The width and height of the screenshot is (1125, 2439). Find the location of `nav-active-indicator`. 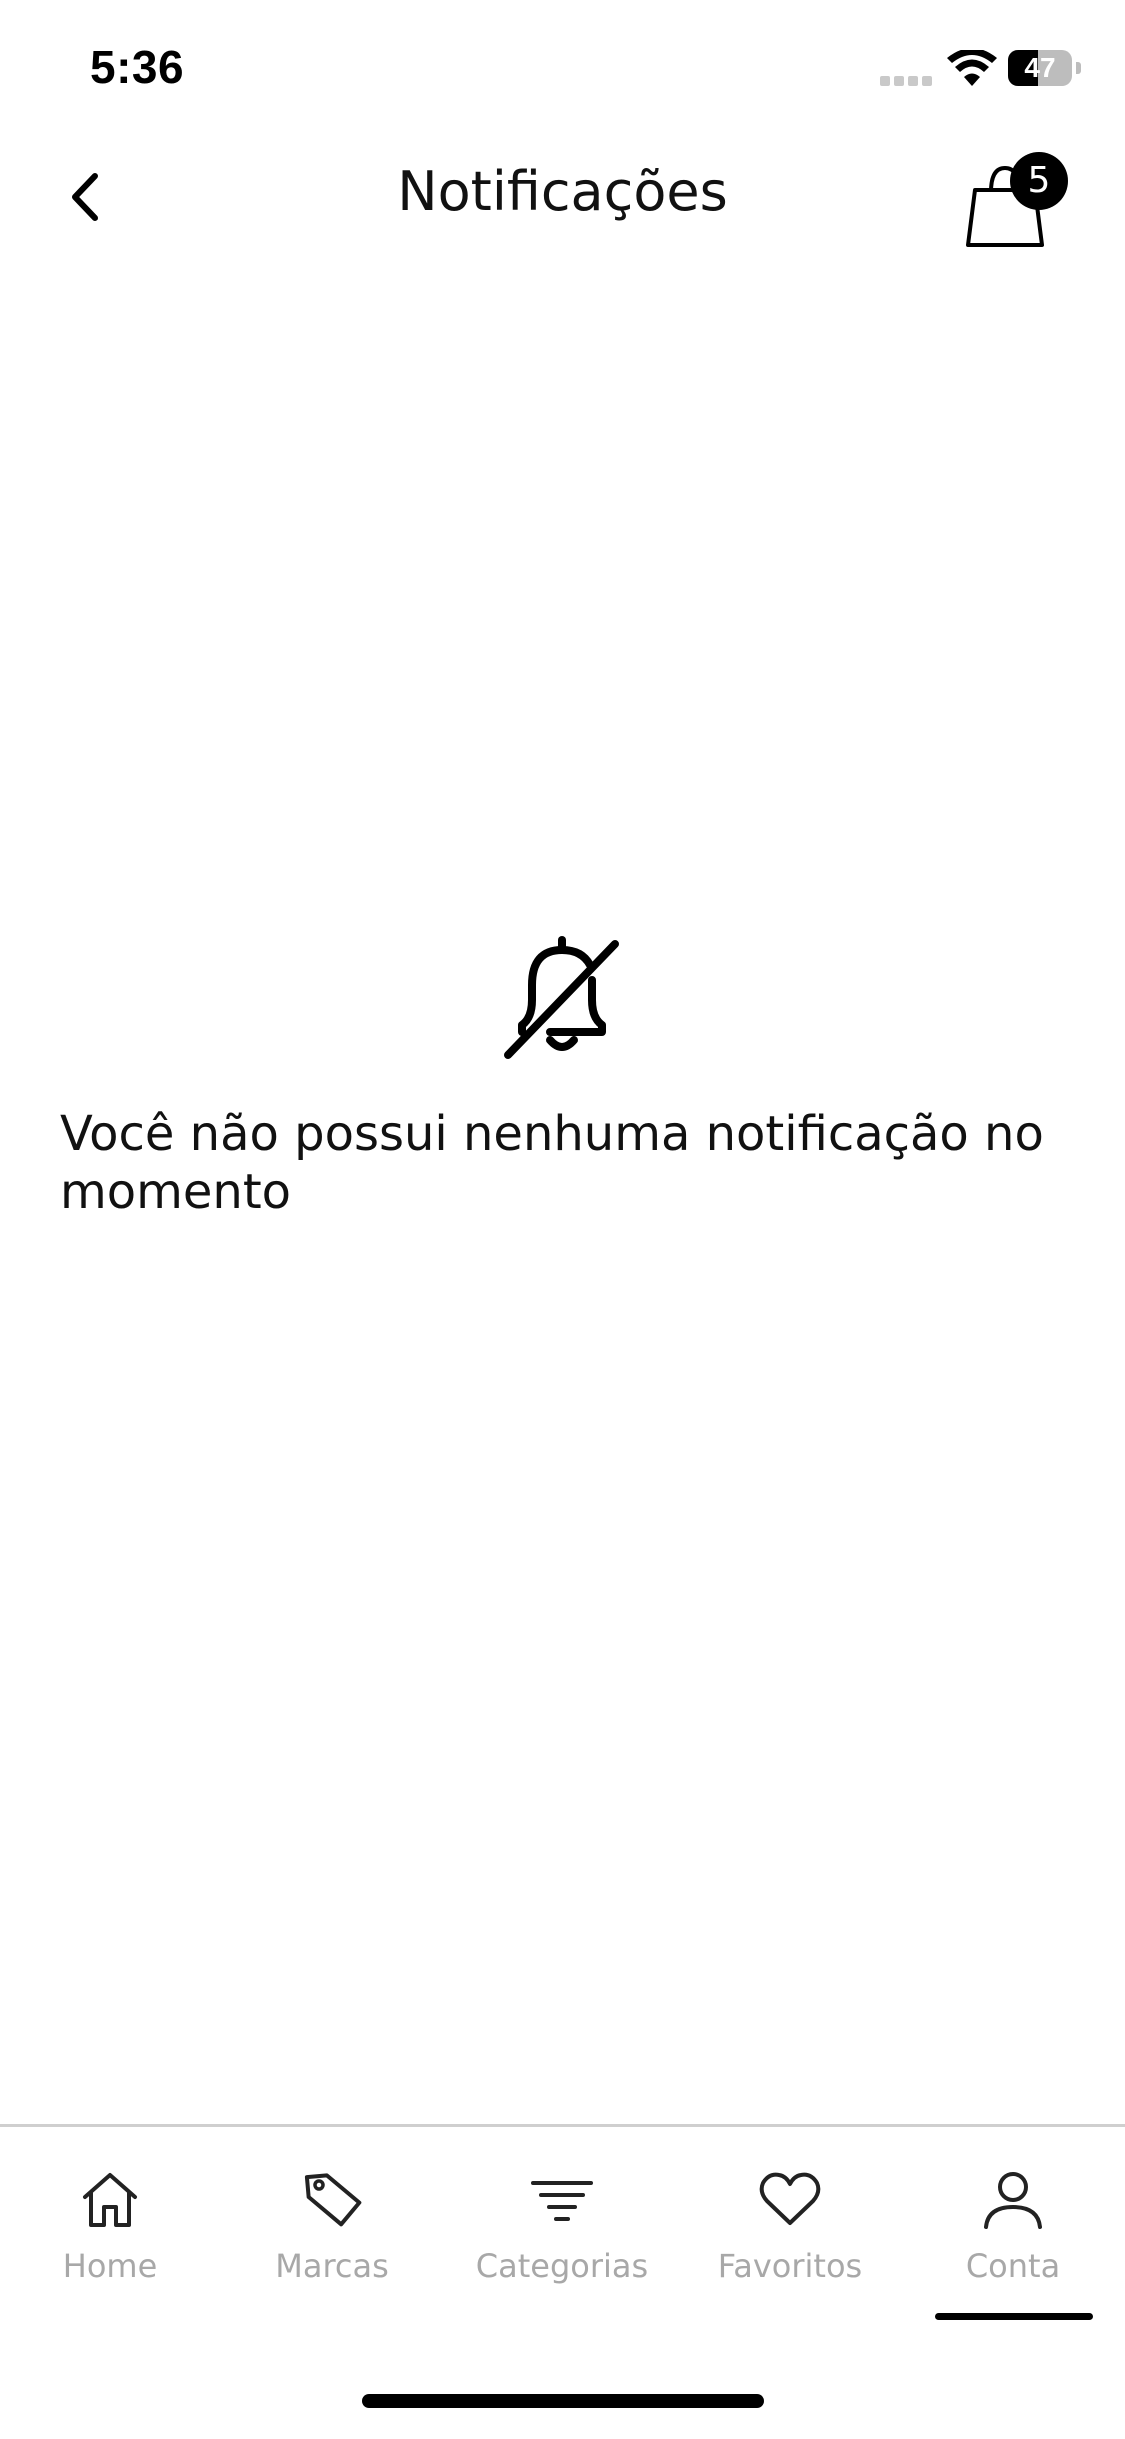

nav-active-indicator is located at coordinates (1014, 2316).